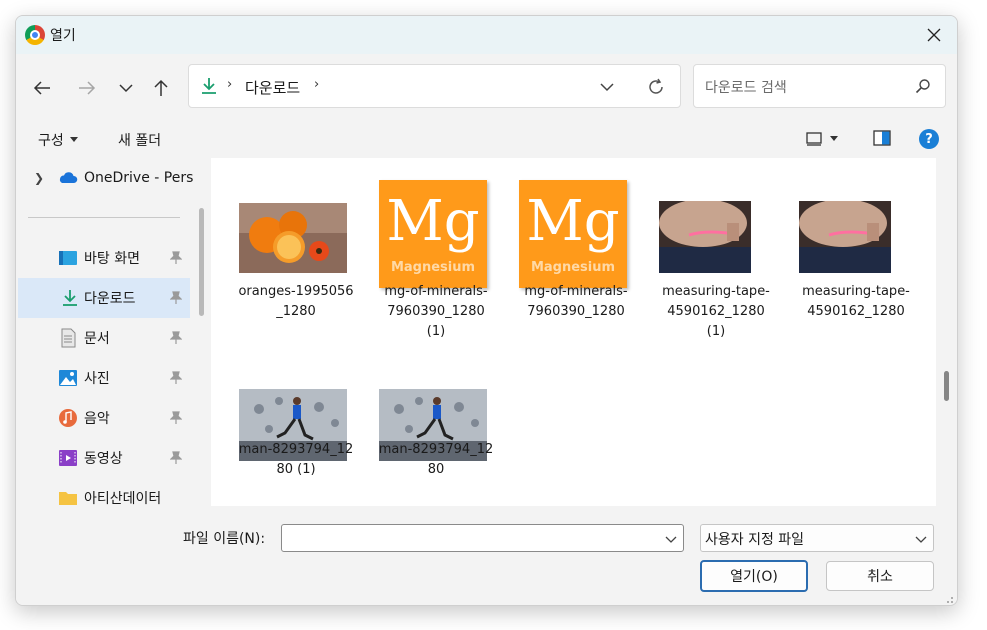 The image size is (987, 630). I want to click on search-icon, so click(923, 86).